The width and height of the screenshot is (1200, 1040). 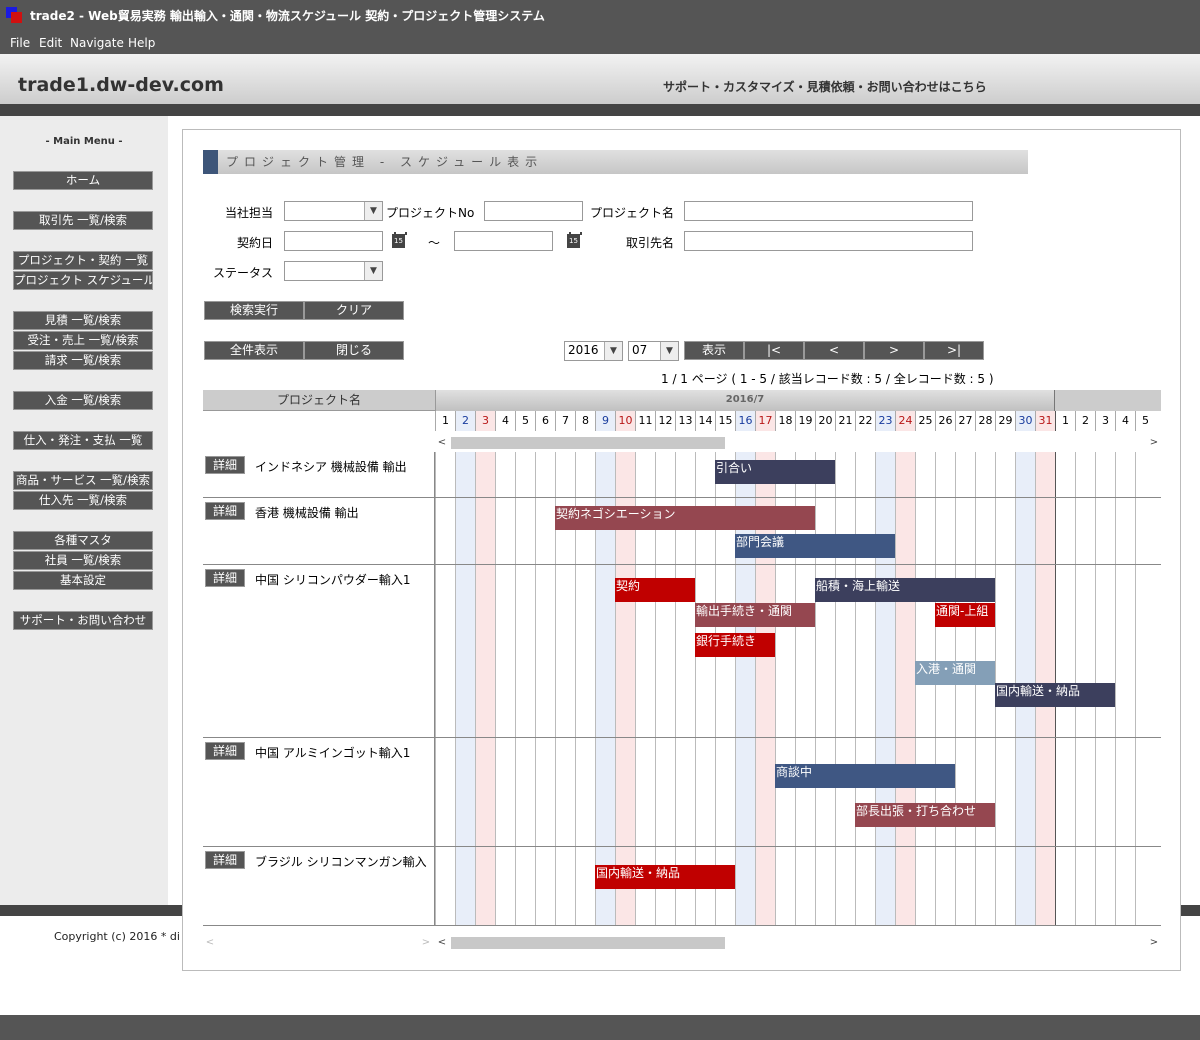 I want to click on sidebar-item-payments-received: 入金 一覧/検索, so click(x=83, y=400).